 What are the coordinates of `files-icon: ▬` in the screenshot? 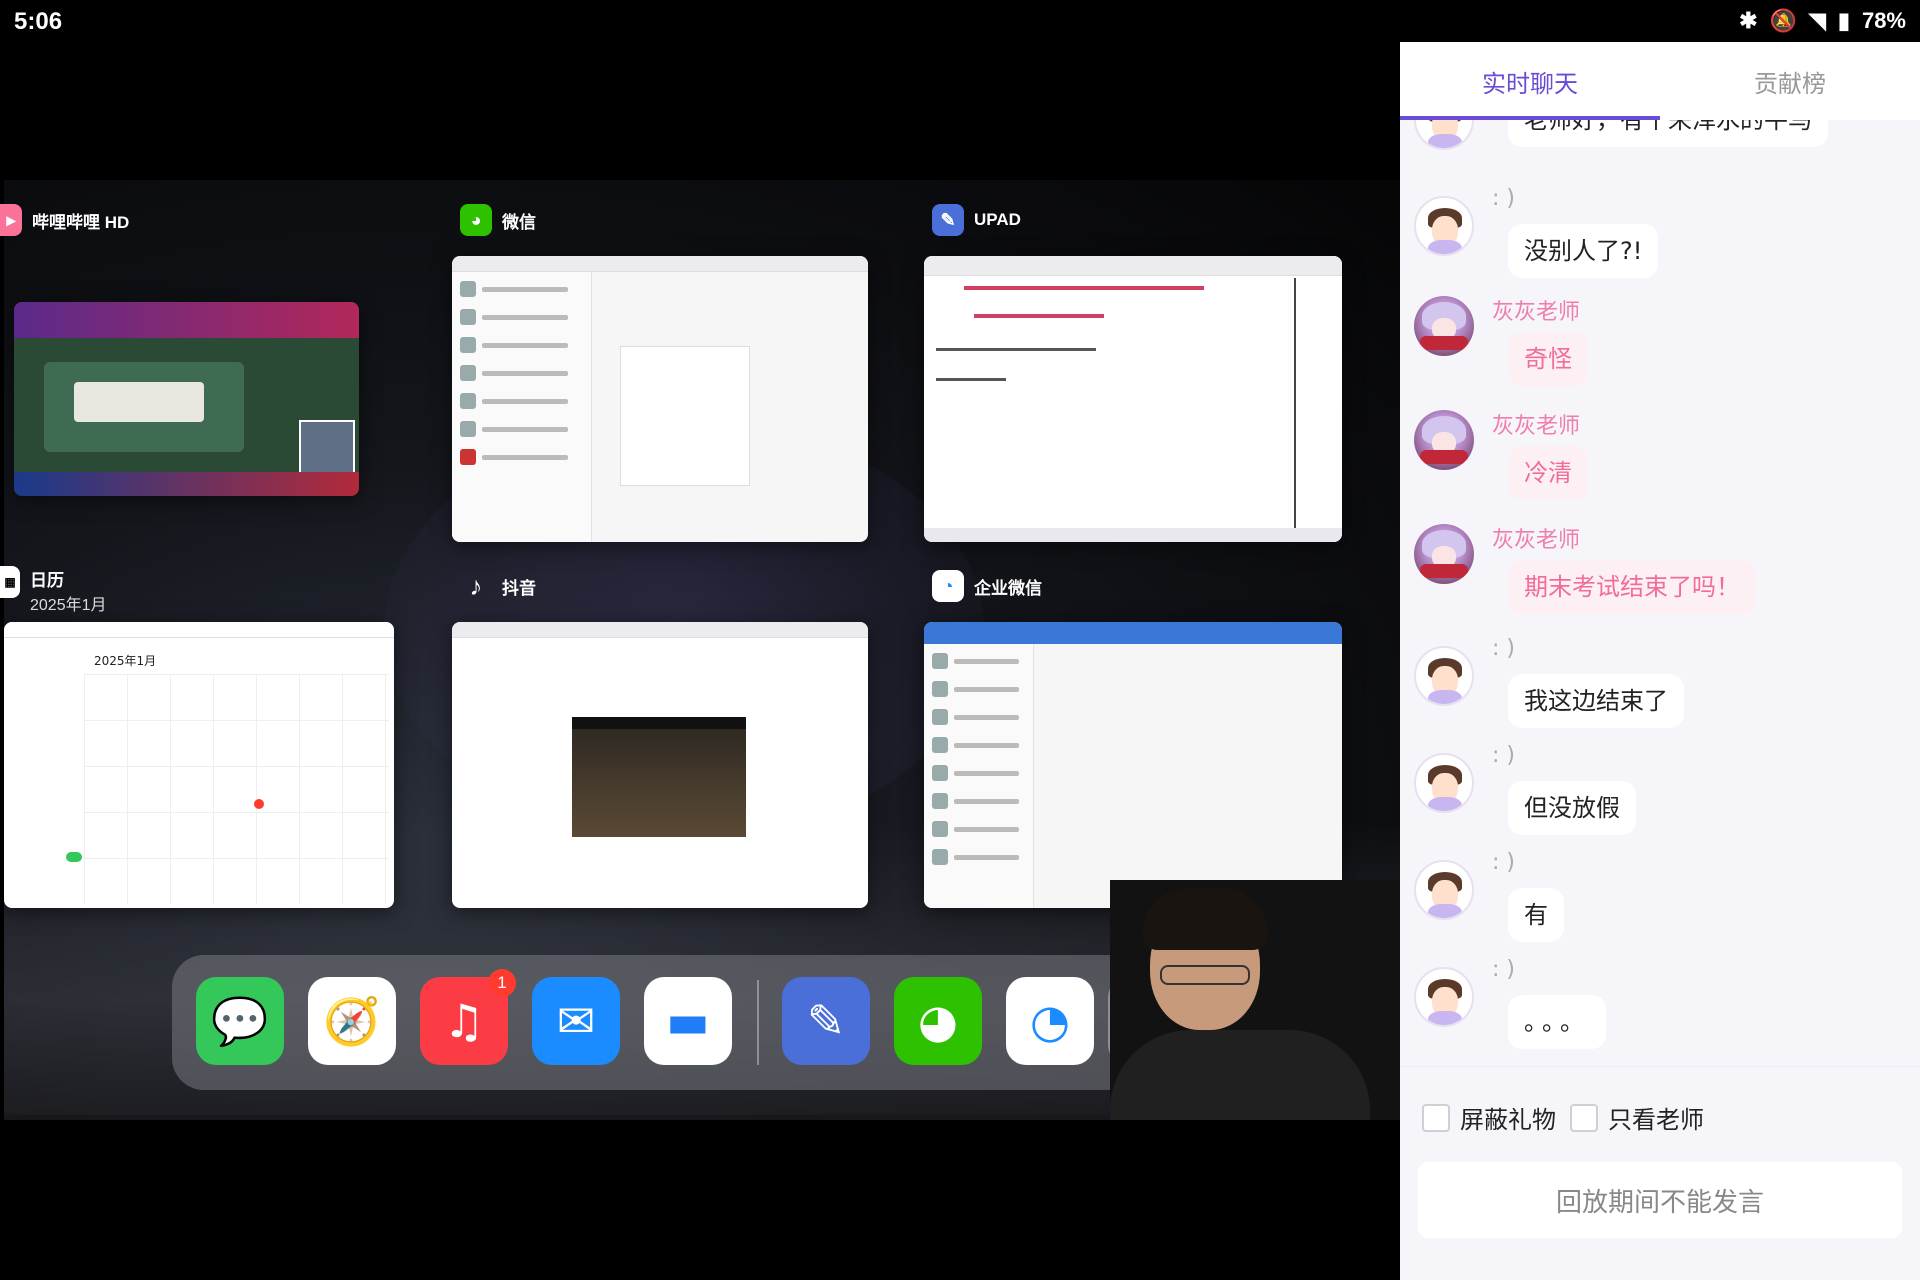 It's located at (688, 1021).